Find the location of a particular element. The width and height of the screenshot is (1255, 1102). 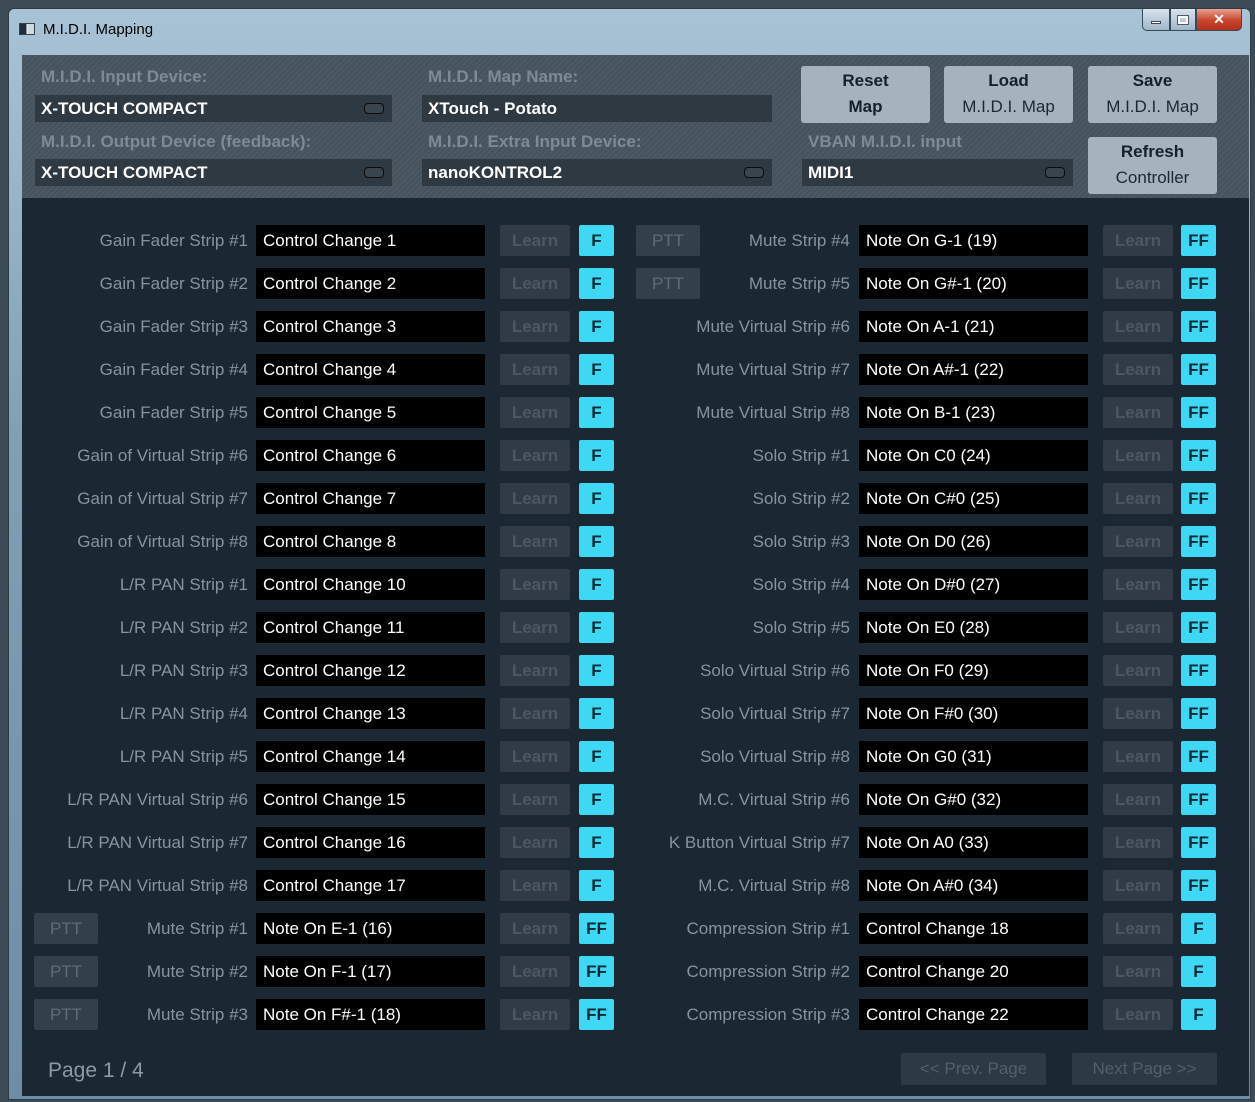

mapping-value-field: Note On F#0 (30) is located at coordinates (973, 713).